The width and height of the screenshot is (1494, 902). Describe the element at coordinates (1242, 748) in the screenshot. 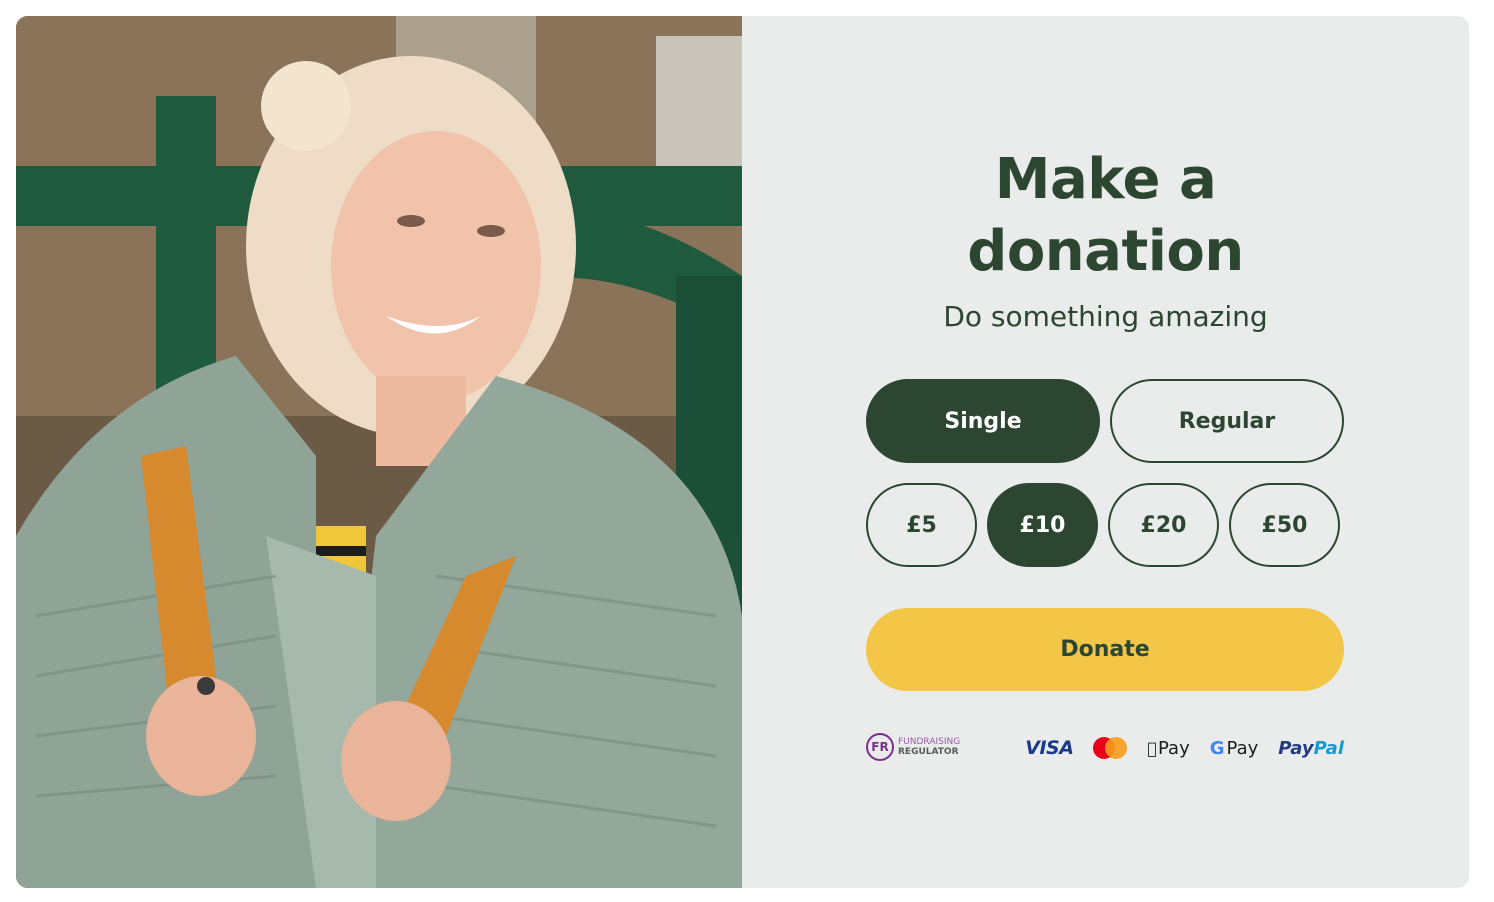

I see `google-pay-label: Pay` at that location.